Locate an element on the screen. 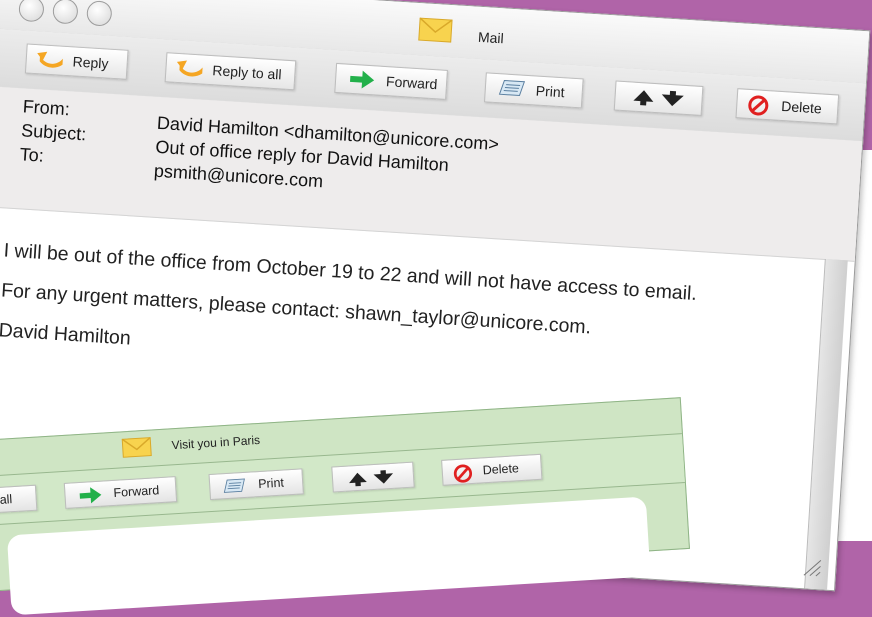  reply-all-button: Reply to all is located at coordinates (230, 71).